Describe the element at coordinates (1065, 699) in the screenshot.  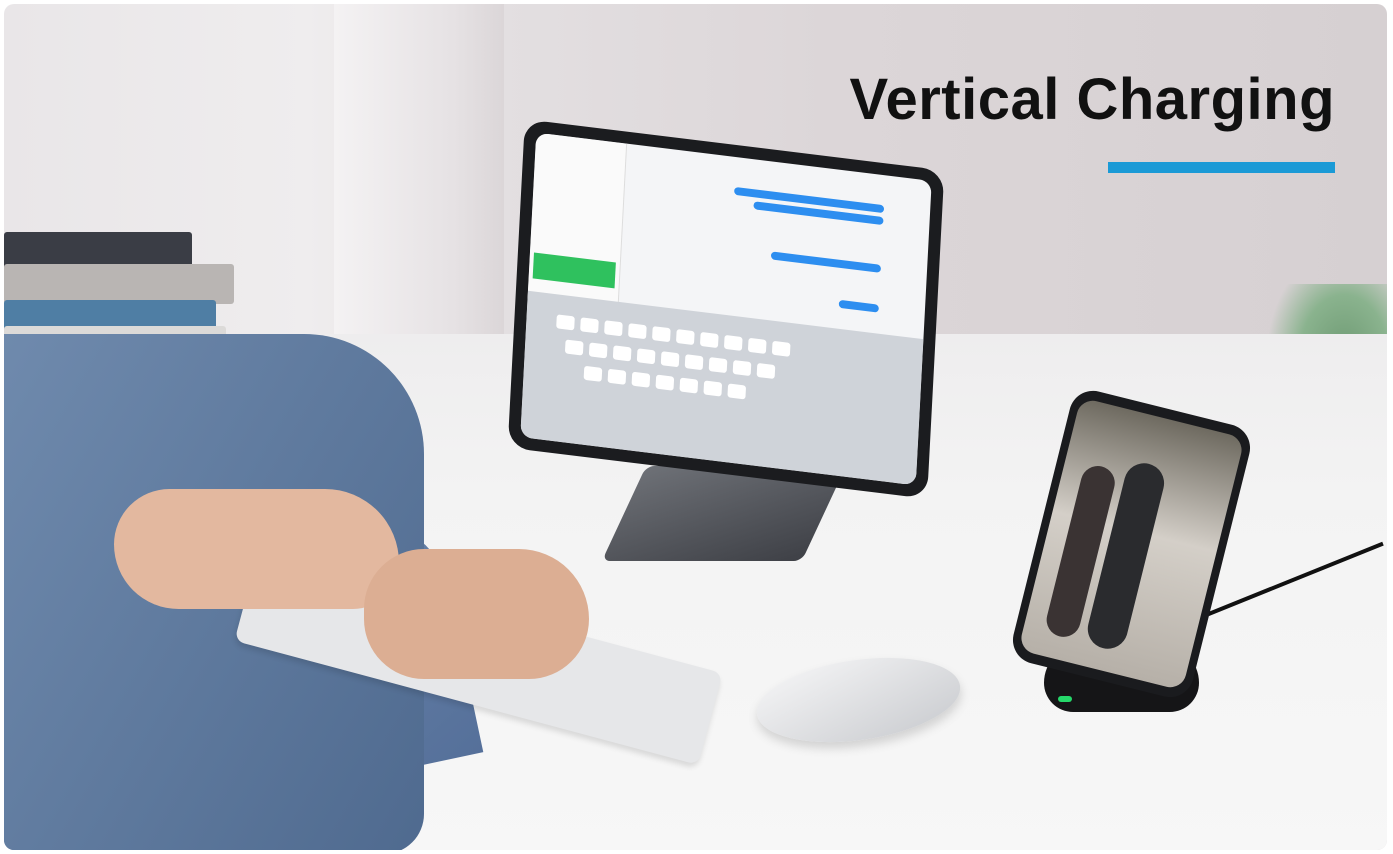
I see `charger-led` at that location.